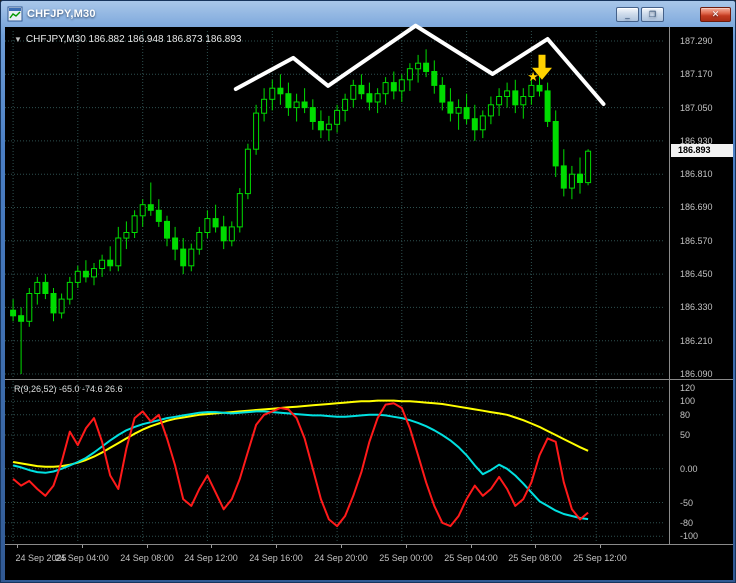 The height and width of the screenshot is (583, 736). What do you see at coordinates (406, 558) in the screenshot?
I see `time-label: 25 Sep 00:00` at bounding box center [406, 558].